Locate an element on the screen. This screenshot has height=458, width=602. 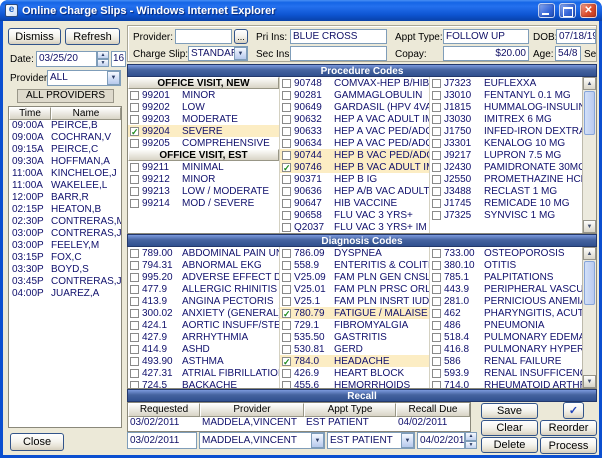
code-row: 427.9 ARRHYTHMIA is located at coordinates (203, 337).